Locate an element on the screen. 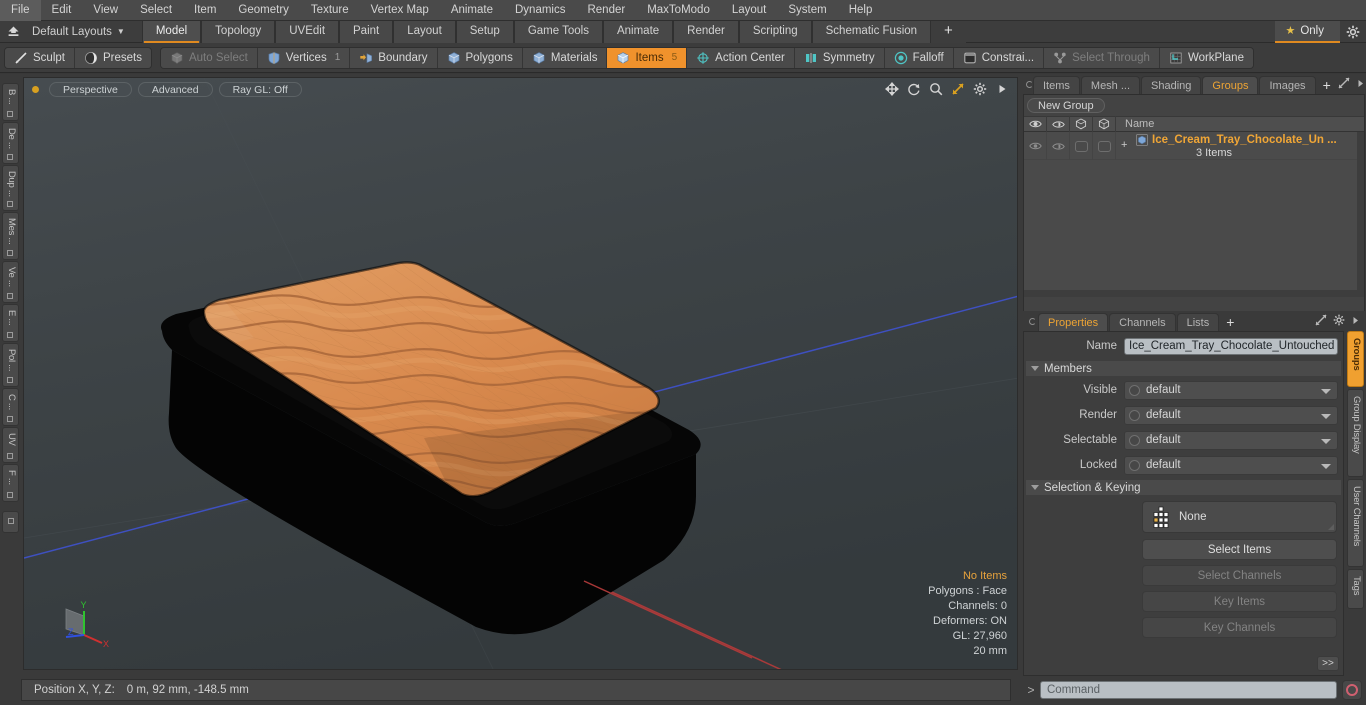  panel-add-tab-button: + is located at coordinates (1327, 85).